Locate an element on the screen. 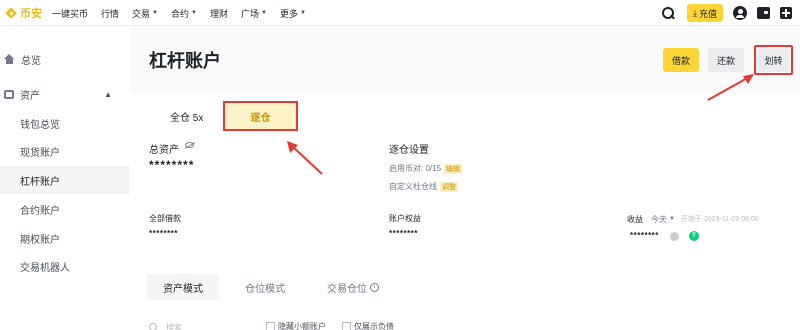 The width and height of the screenshot is (800, 330). show-debt-only-checkbox: 仅展示负债 is located at coordinates (368, 325).